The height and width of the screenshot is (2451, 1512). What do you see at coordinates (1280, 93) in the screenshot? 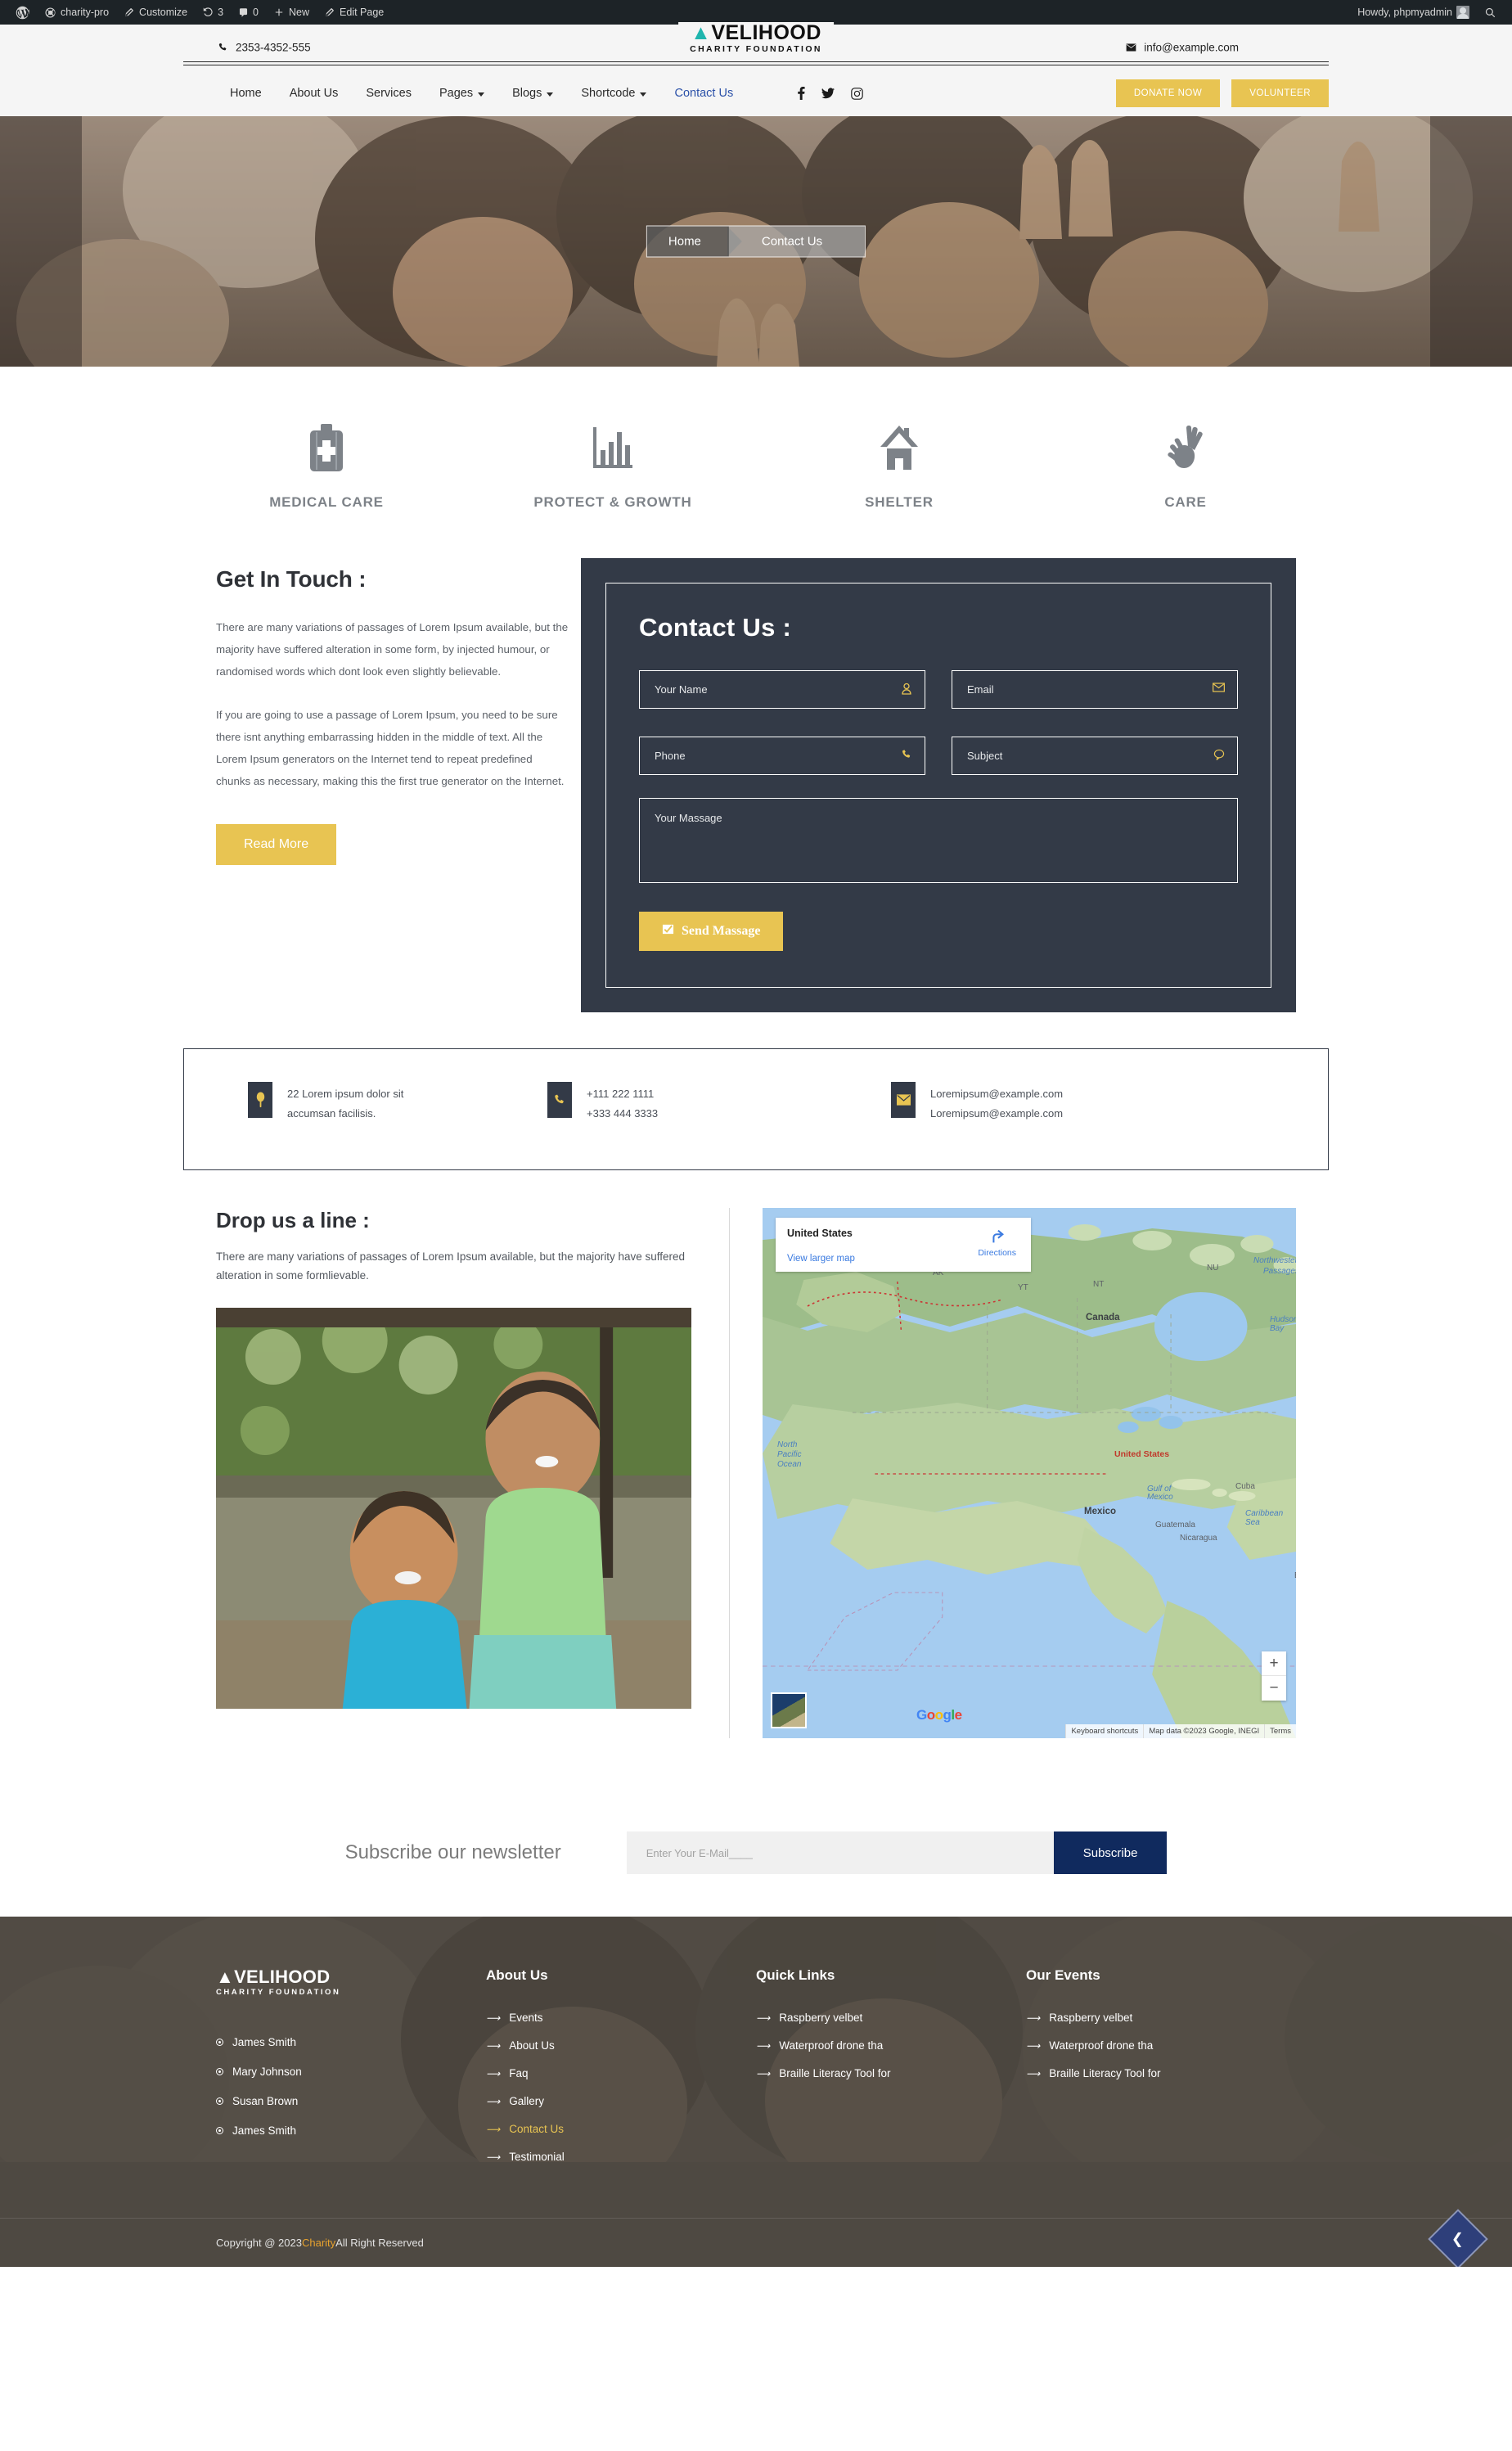
I see `volunteer-button: VOLUNTEER` at bounding box center [1280, 93].